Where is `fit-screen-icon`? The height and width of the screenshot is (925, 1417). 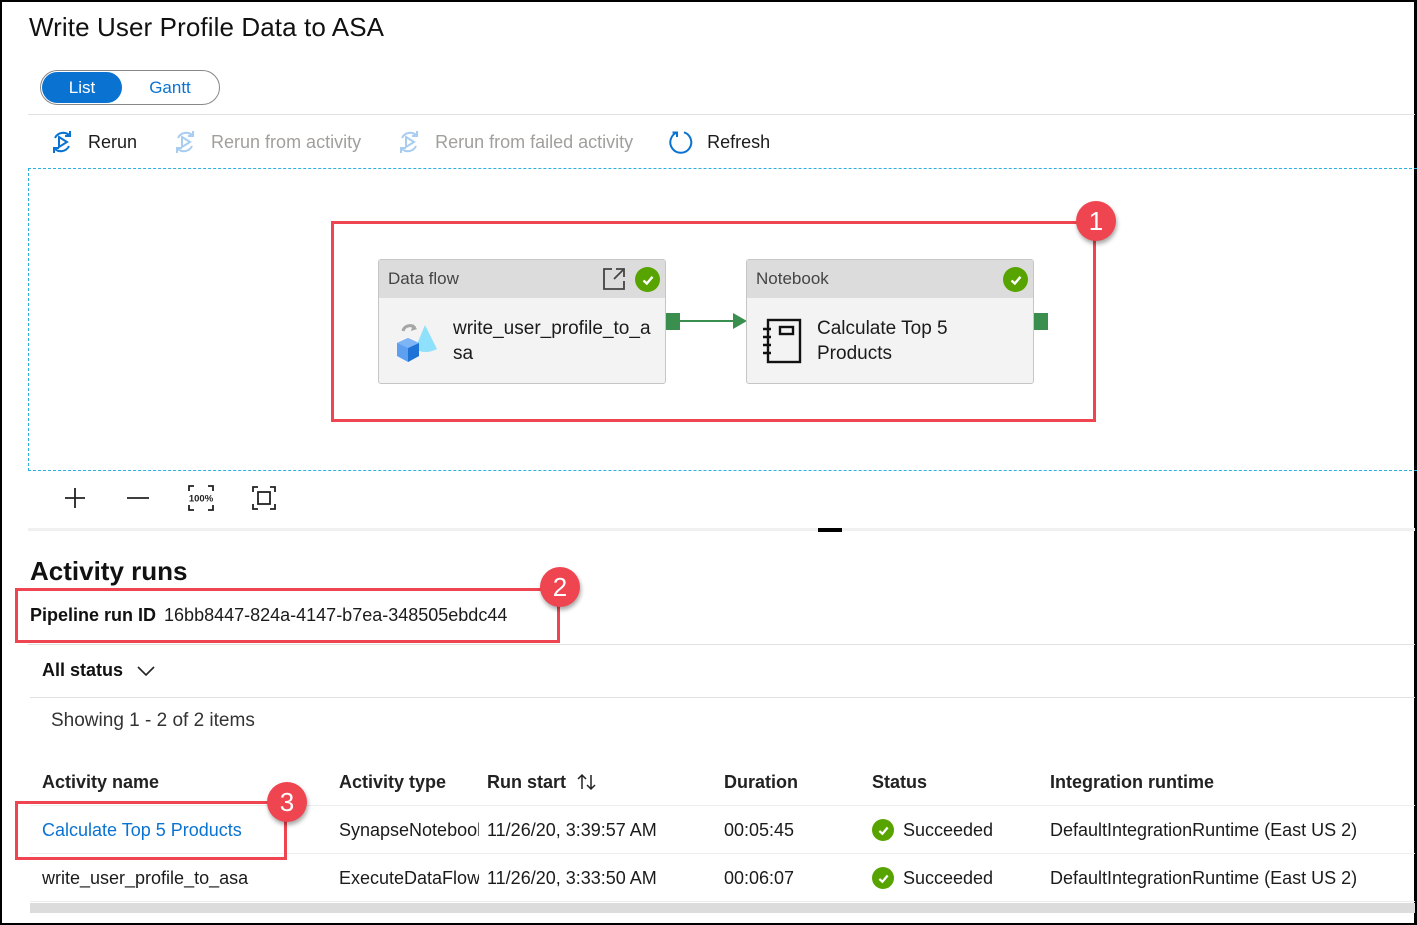 fit-screen-icon is located at coordinates (264, 498).